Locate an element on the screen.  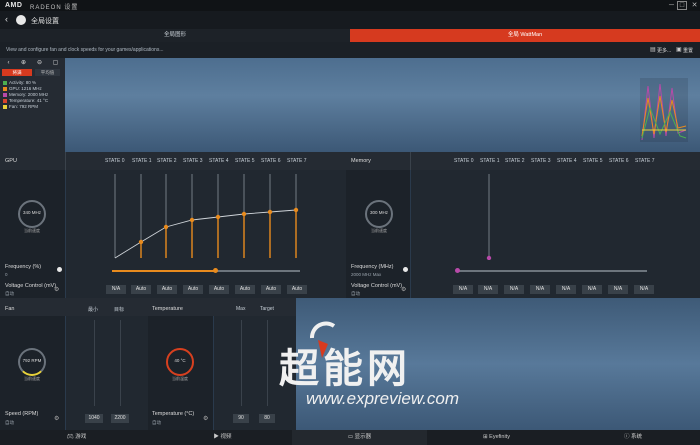
activity-graph is located at coordinates (664, 110).